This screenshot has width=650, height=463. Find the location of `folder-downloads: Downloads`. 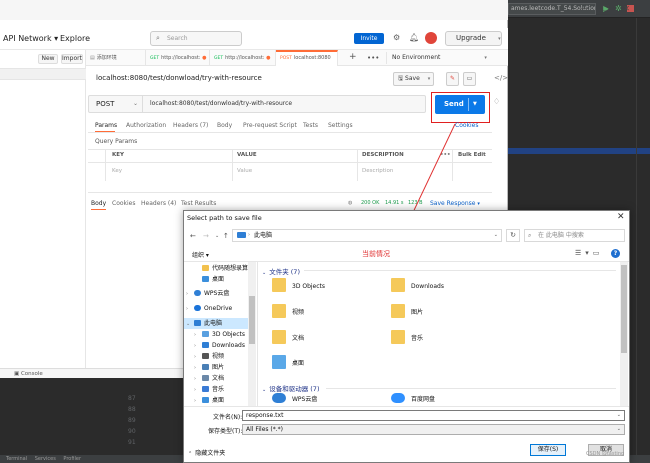

folder-downloads: Downloads is located at coordinates (417, 287).